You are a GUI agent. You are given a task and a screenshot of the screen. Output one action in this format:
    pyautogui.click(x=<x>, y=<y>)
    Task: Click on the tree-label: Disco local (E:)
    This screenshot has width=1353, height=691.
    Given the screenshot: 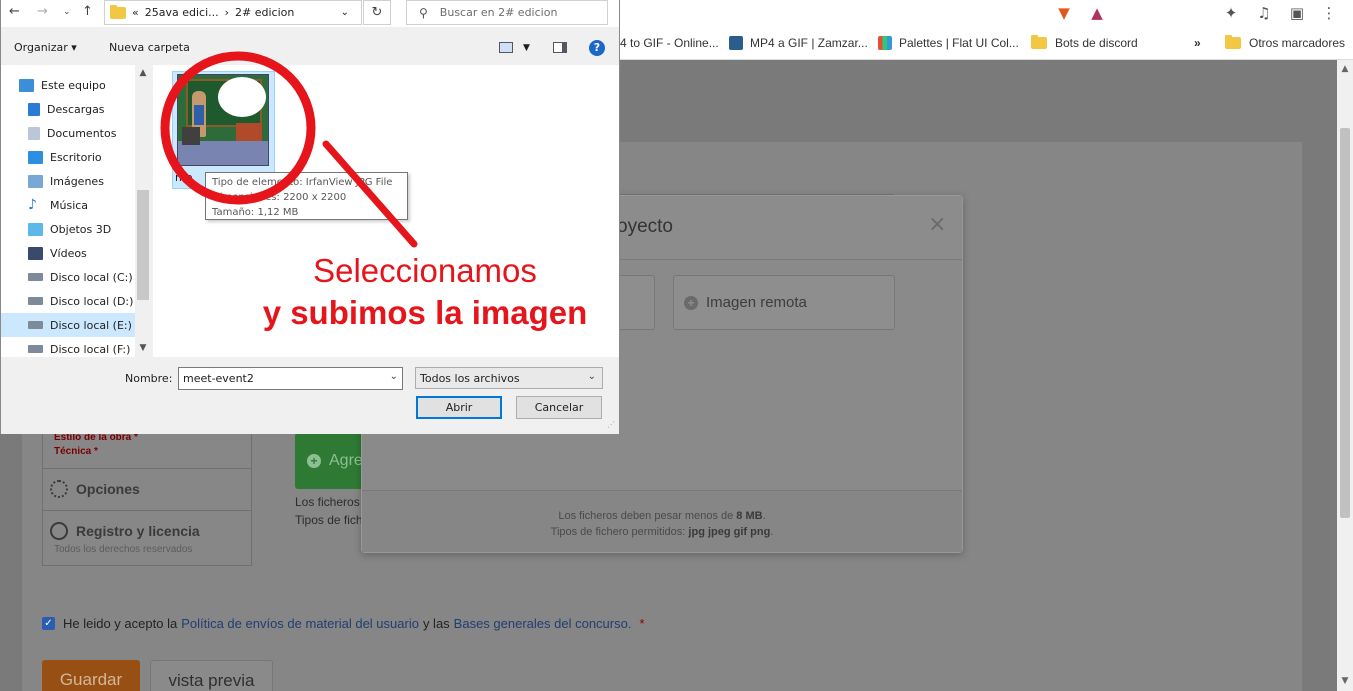 What is the action you would take?
    pyautogui.click(x=91, y=325)
    